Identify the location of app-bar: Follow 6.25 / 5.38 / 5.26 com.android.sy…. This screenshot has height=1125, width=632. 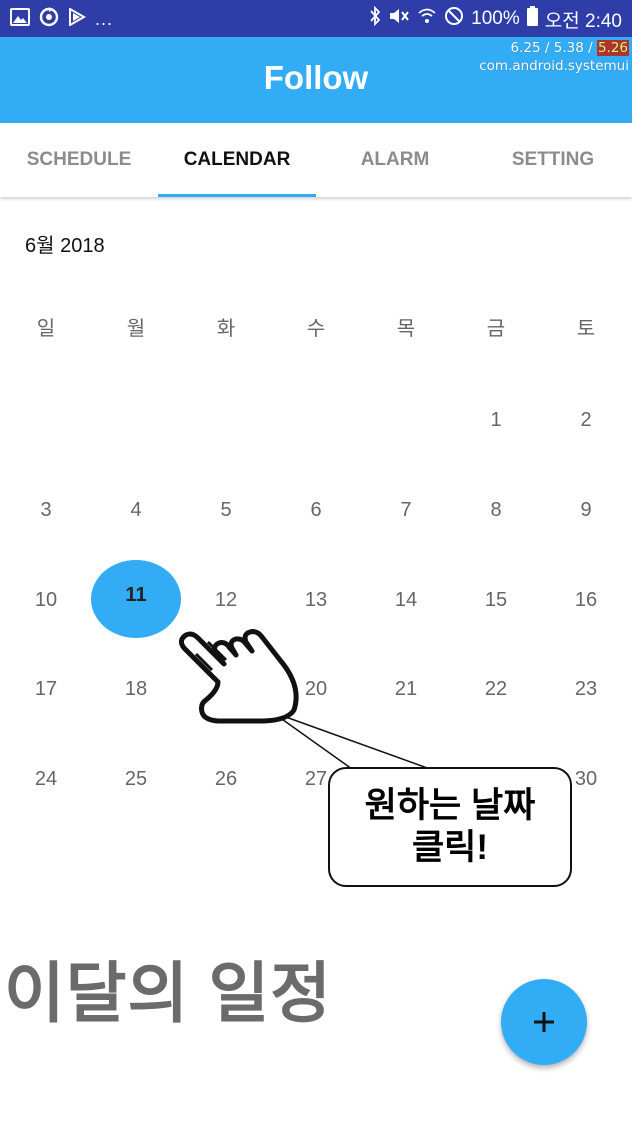
(316, 80).